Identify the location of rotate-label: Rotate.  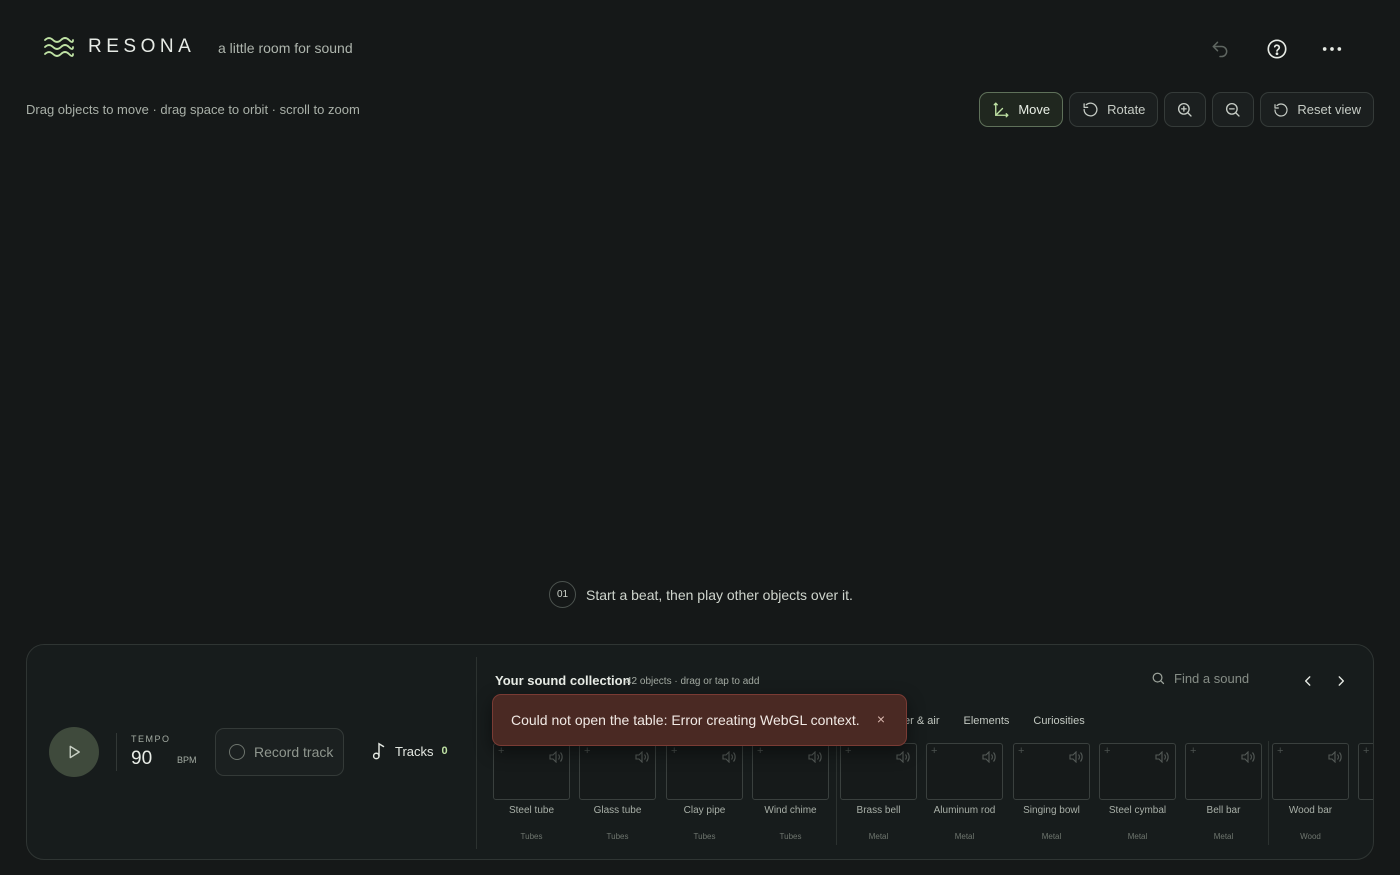
(1126, 109).